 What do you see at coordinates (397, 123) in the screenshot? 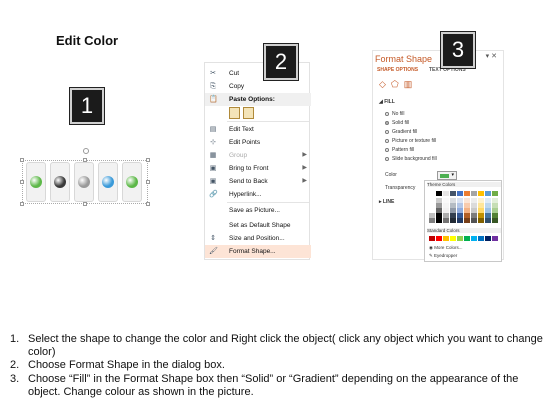
I see `radio-solid-fill: Solid fill` at bounding box center [397, 123].